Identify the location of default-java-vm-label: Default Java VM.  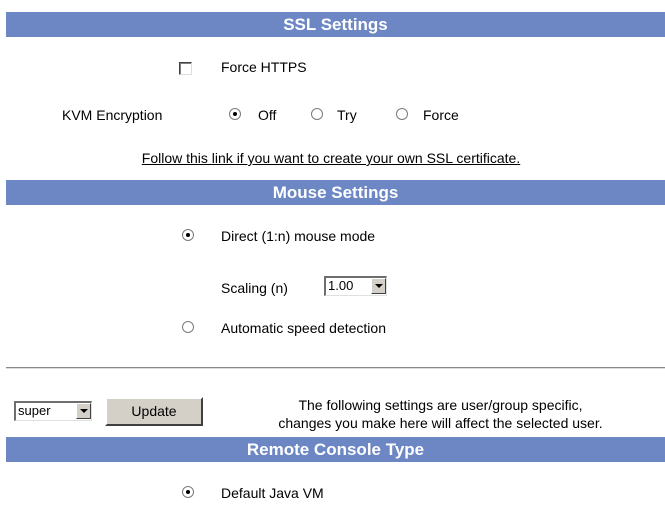
(272, 493).